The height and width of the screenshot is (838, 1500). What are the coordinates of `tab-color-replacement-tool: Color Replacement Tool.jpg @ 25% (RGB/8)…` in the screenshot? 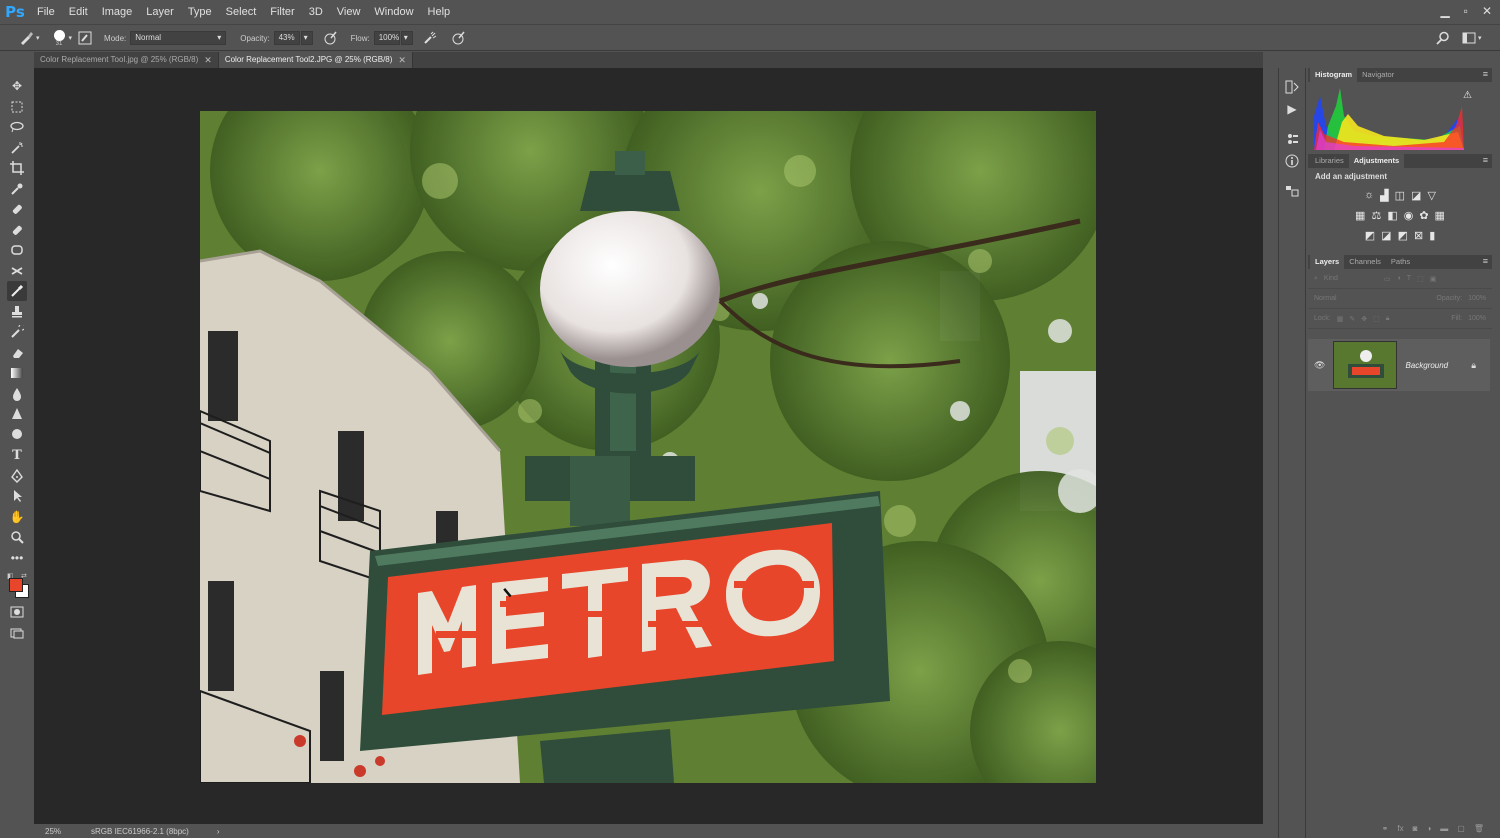 It's located at (126, 60).